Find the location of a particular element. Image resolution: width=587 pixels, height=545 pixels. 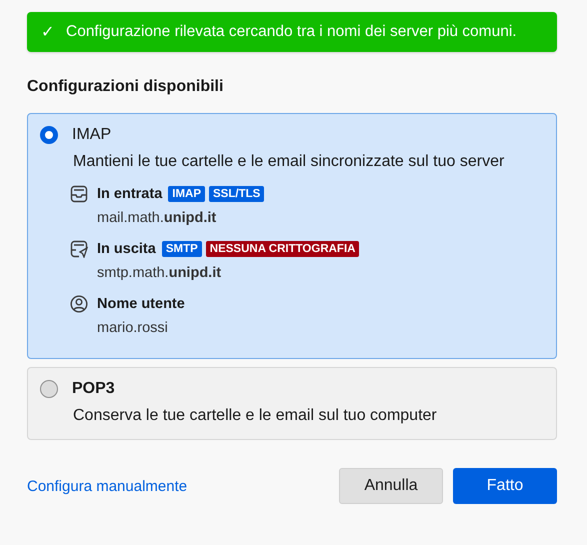

server-value: smtp.math.unipd.it is located at coordinates (159, 273).